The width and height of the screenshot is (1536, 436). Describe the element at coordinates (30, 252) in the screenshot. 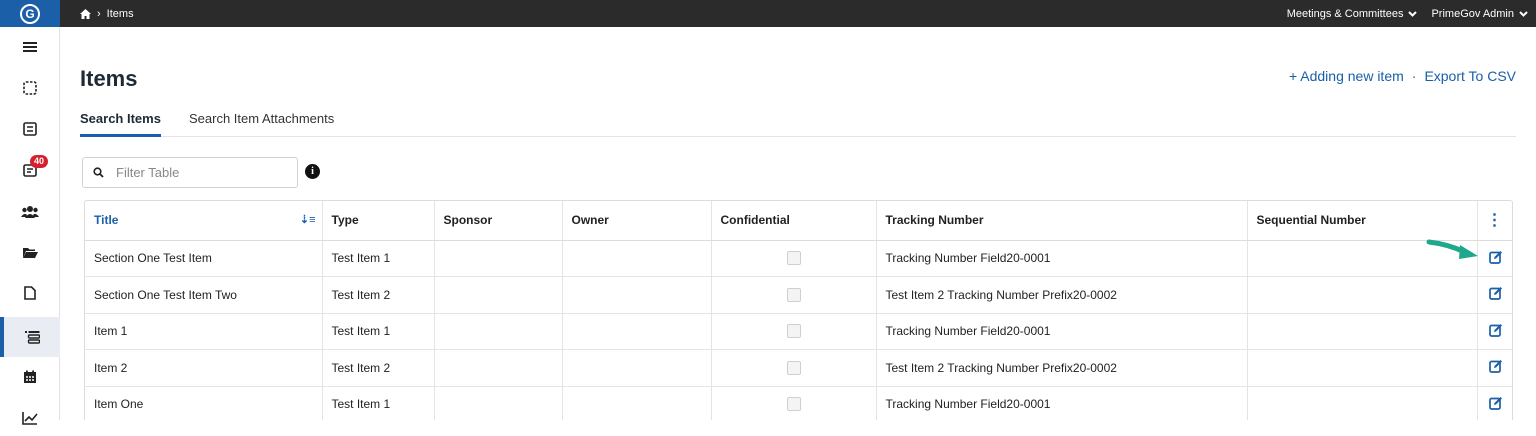

I see `sidebar-item-folders` at that location.